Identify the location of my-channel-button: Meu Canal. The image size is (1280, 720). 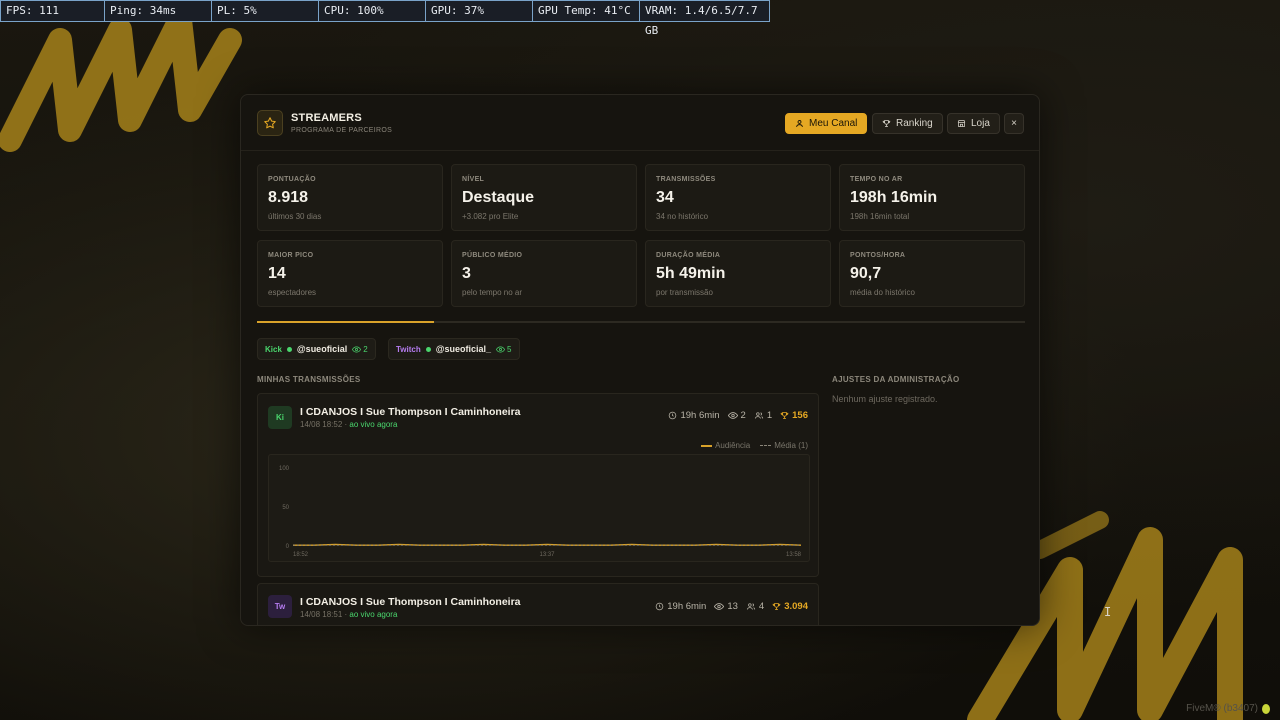
(826, 123).